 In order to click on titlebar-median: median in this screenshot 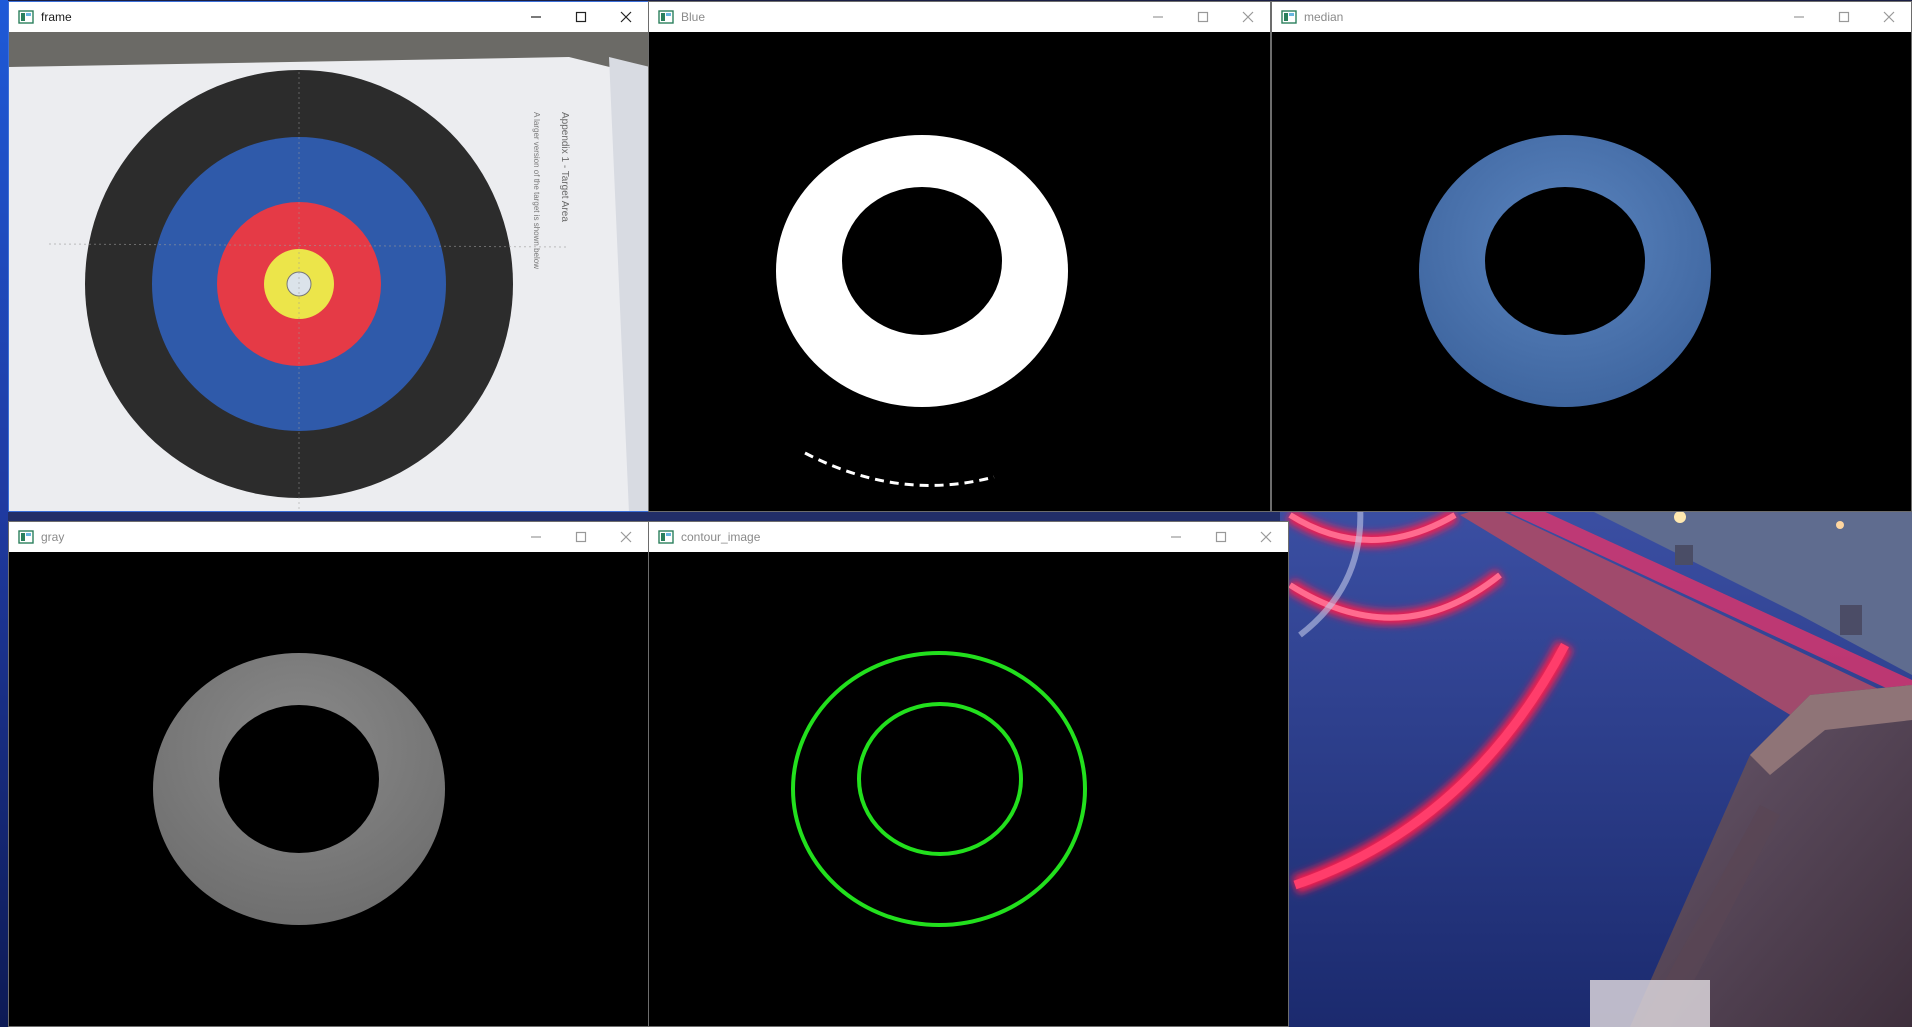, I will do `click(1591, 17)`.